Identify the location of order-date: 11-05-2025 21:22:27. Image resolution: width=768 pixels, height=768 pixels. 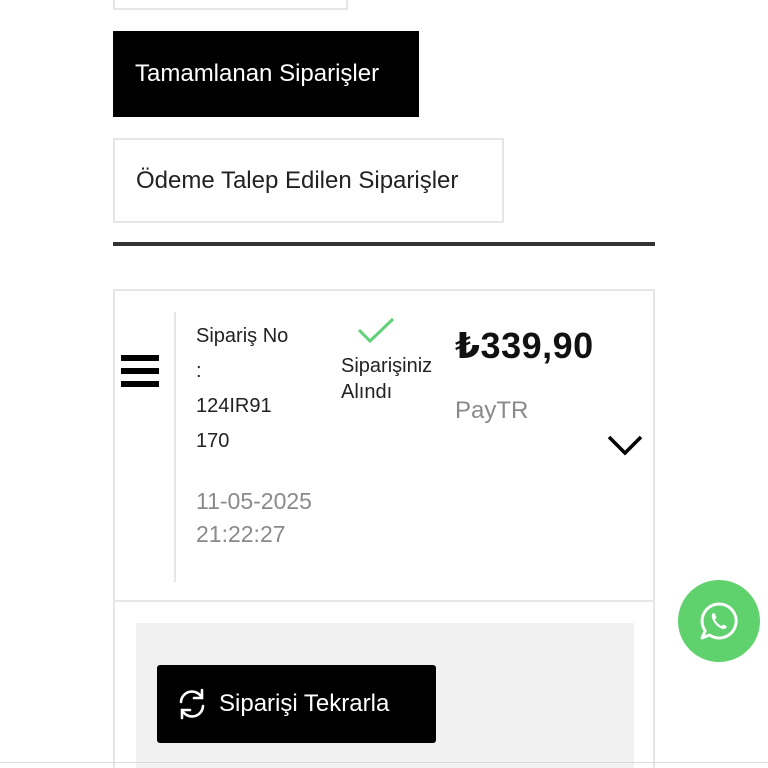
(254, 517).